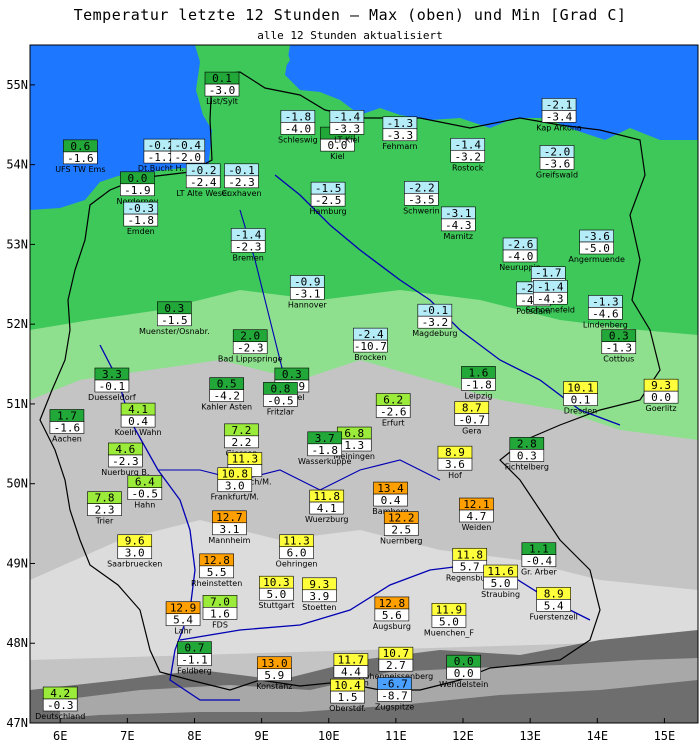 The image size is (700, 750). Describe the element at coordinates (308, 292) in the screenshot. I see `station-marker: -0.9-3.1Hannover` at that location.